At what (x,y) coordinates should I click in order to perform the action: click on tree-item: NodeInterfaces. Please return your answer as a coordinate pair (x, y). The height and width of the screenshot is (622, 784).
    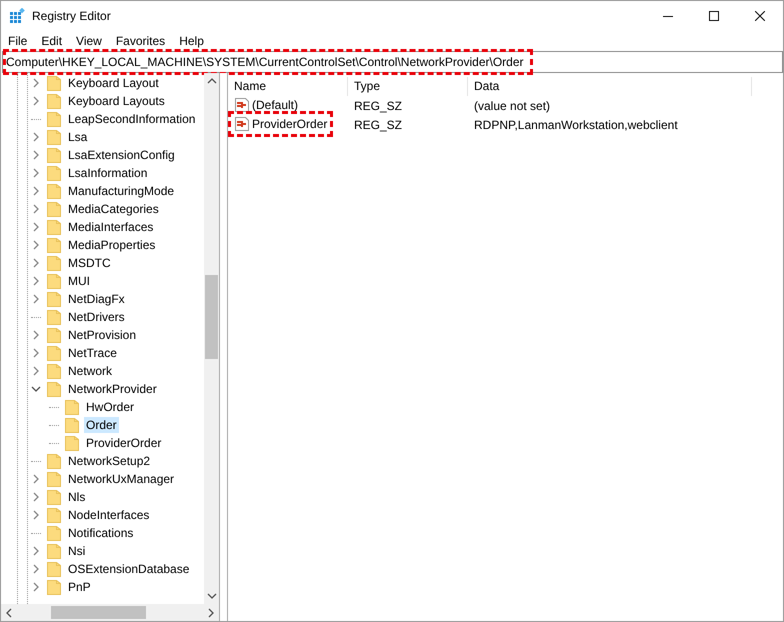
    Looking at the image, I should click on (109, 515).